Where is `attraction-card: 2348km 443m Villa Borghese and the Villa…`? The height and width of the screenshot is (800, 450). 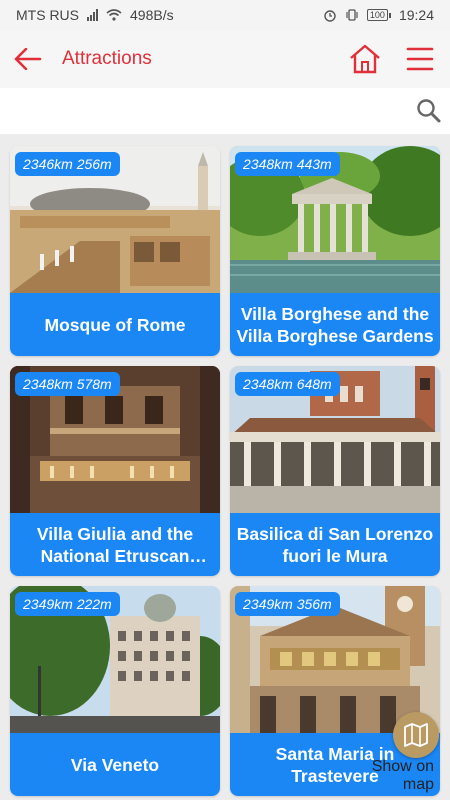
attraction-card: 2348km 443m Villa Borghese and the Villa… is located at coordinates (335, 251).